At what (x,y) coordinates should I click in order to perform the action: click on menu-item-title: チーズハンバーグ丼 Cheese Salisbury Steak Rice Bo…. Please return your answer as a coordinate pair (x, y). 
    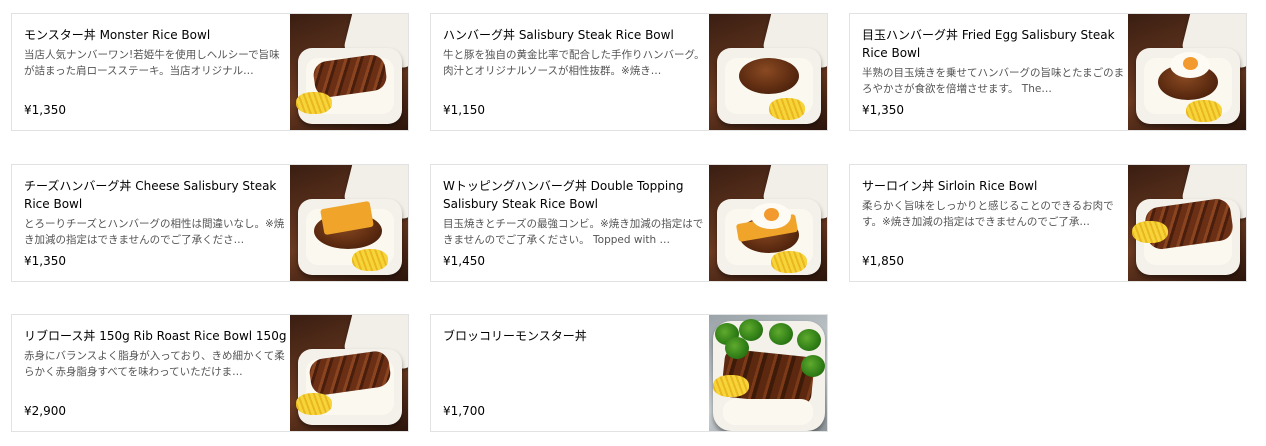
    Looking at the image, I should click on (150, 195).